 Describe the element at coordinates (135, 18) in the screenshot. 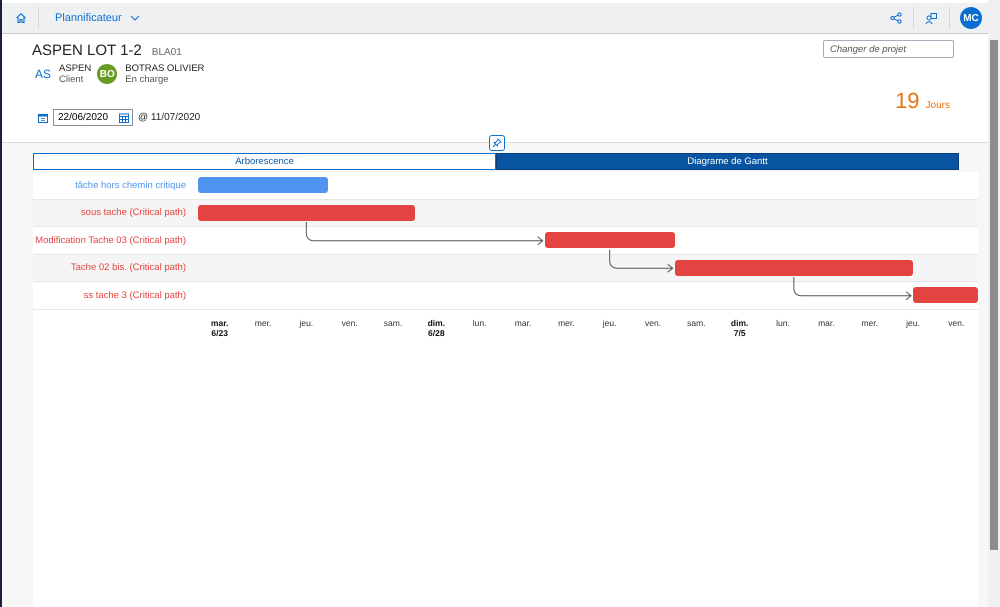

I see `chevron-down-icon` at that location.